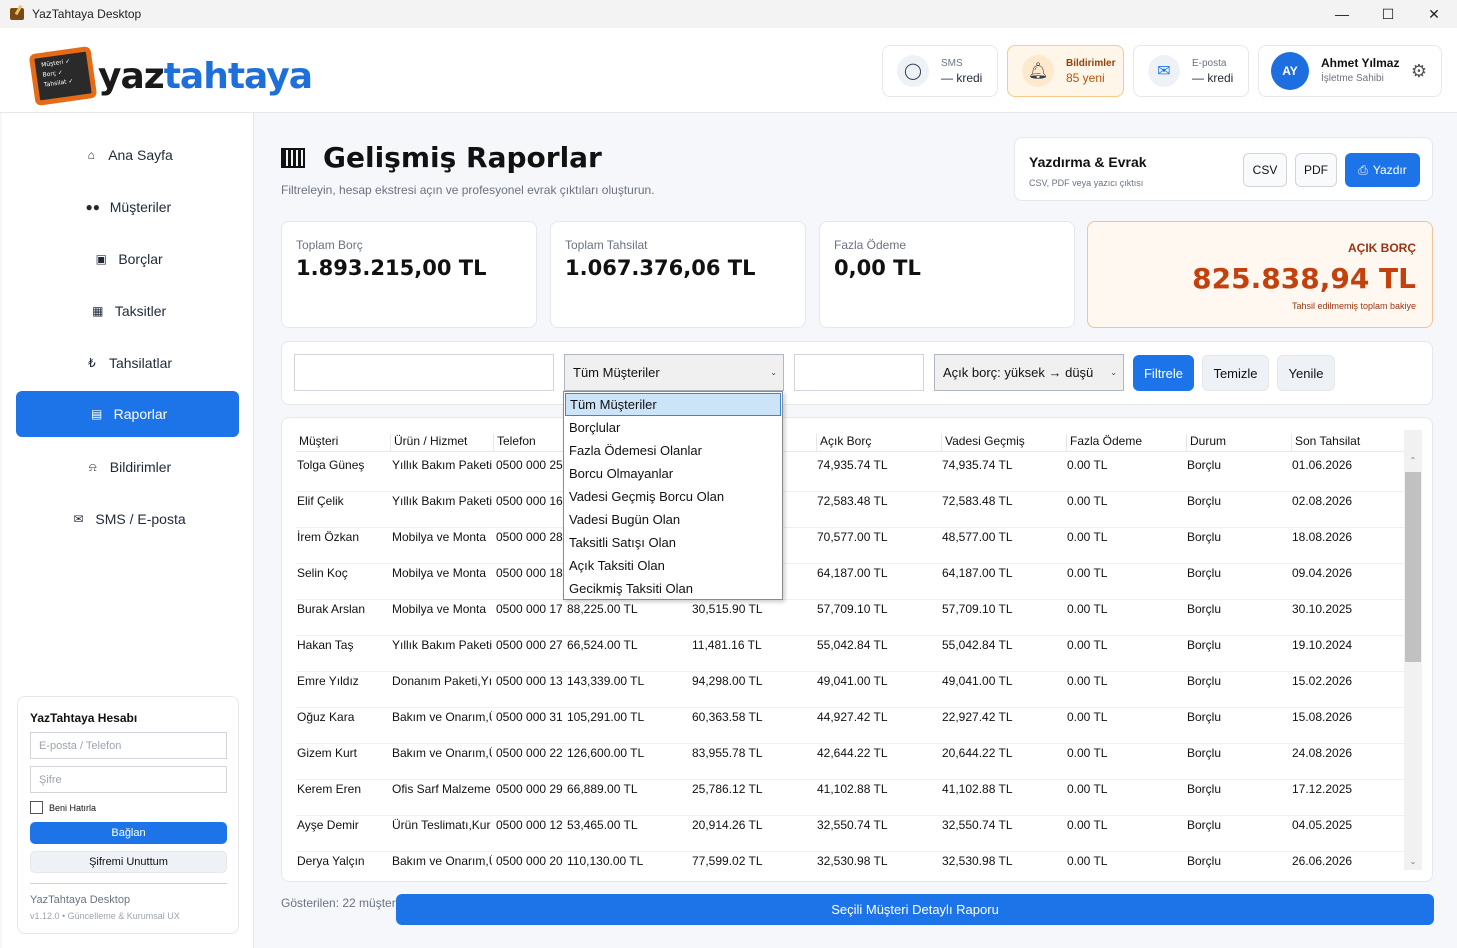  Describe the element at coordinates (128, 833) in the screenshot. I see `connect-button: Bağlan` at that location.